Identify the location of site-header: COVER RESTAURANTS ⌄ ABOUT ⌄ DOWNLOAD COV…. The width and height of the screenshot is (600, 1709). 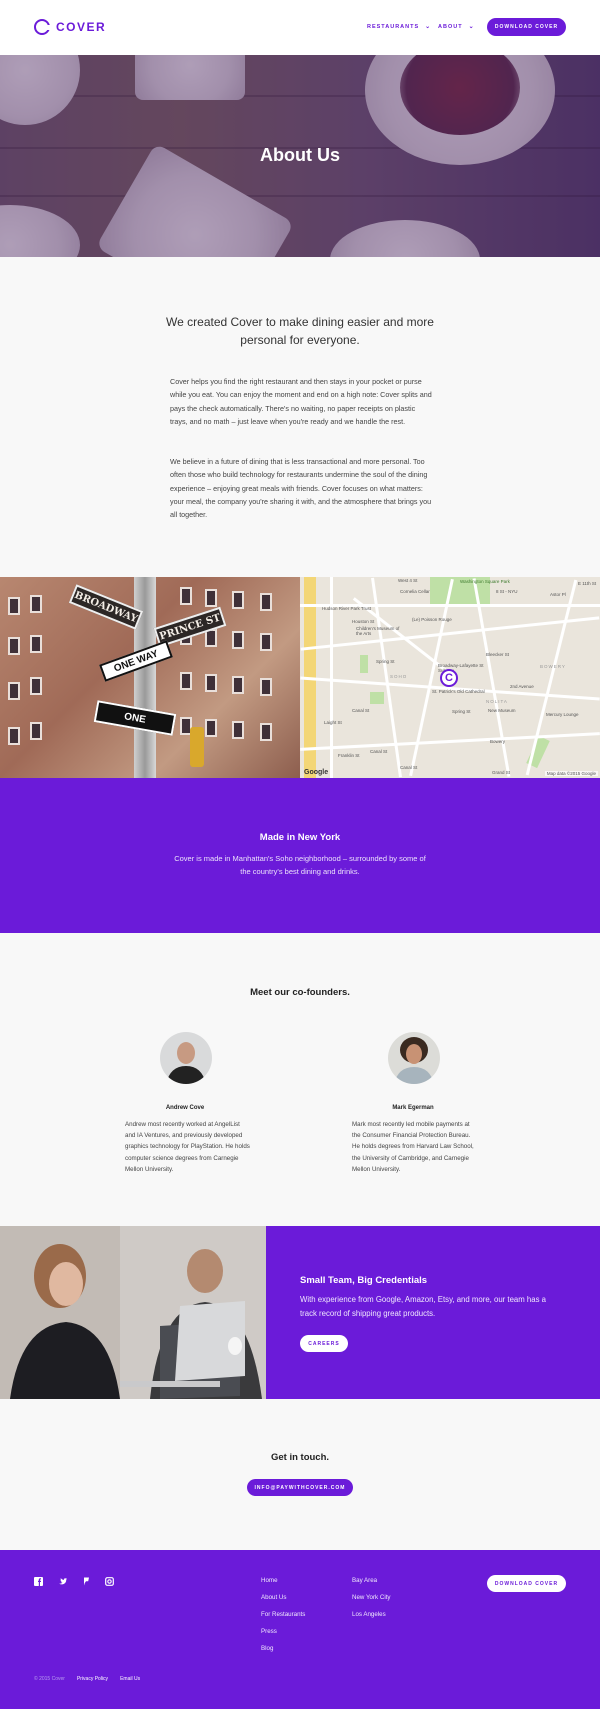
(300, 27).